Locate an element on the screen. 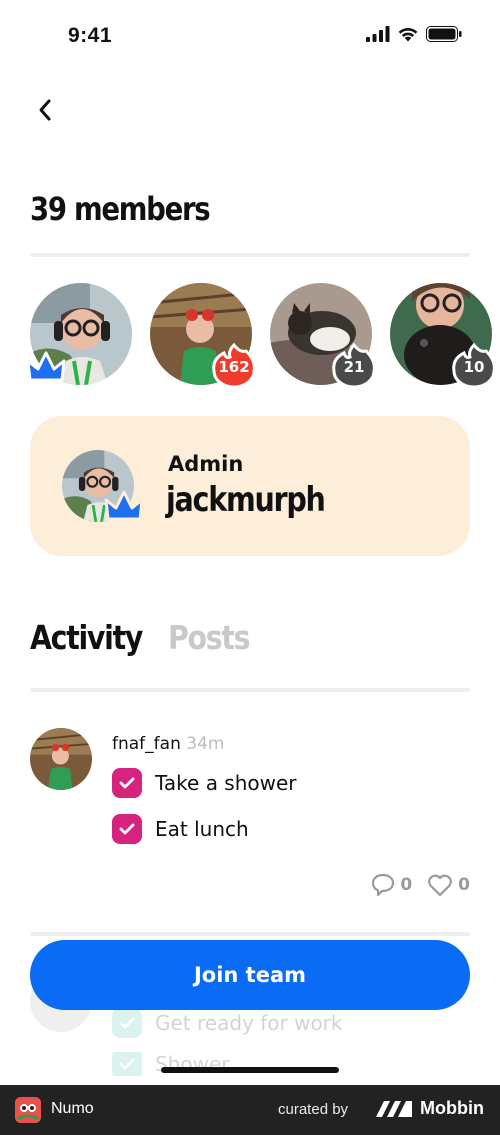 This screenshot has width=500, height=1135. task-item: Take a shower is located at coordinates (204, 783).